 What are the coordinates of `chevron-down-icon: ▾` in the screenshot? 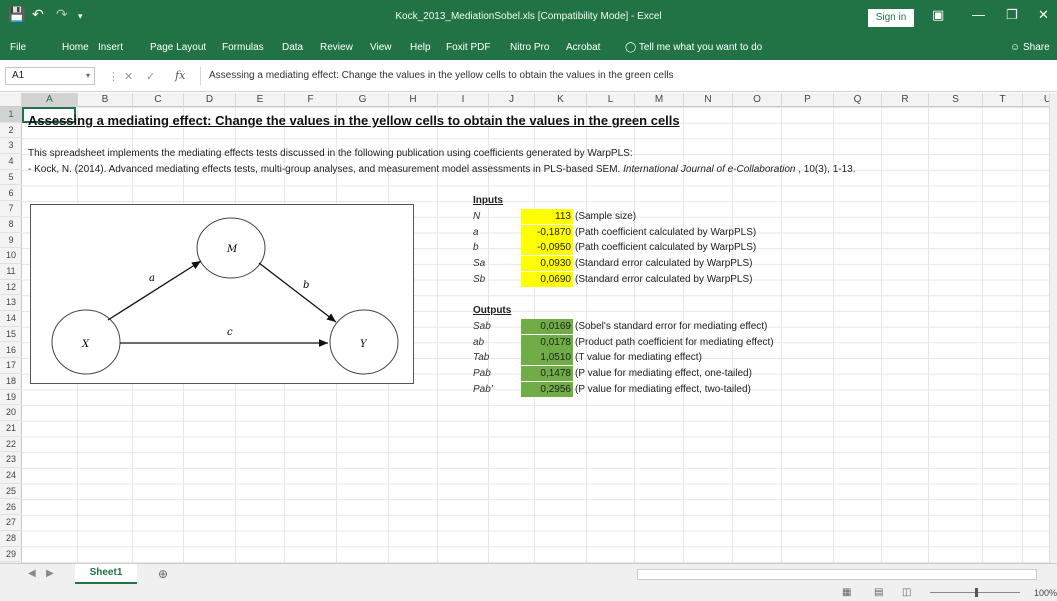 It's located at (88, 76).